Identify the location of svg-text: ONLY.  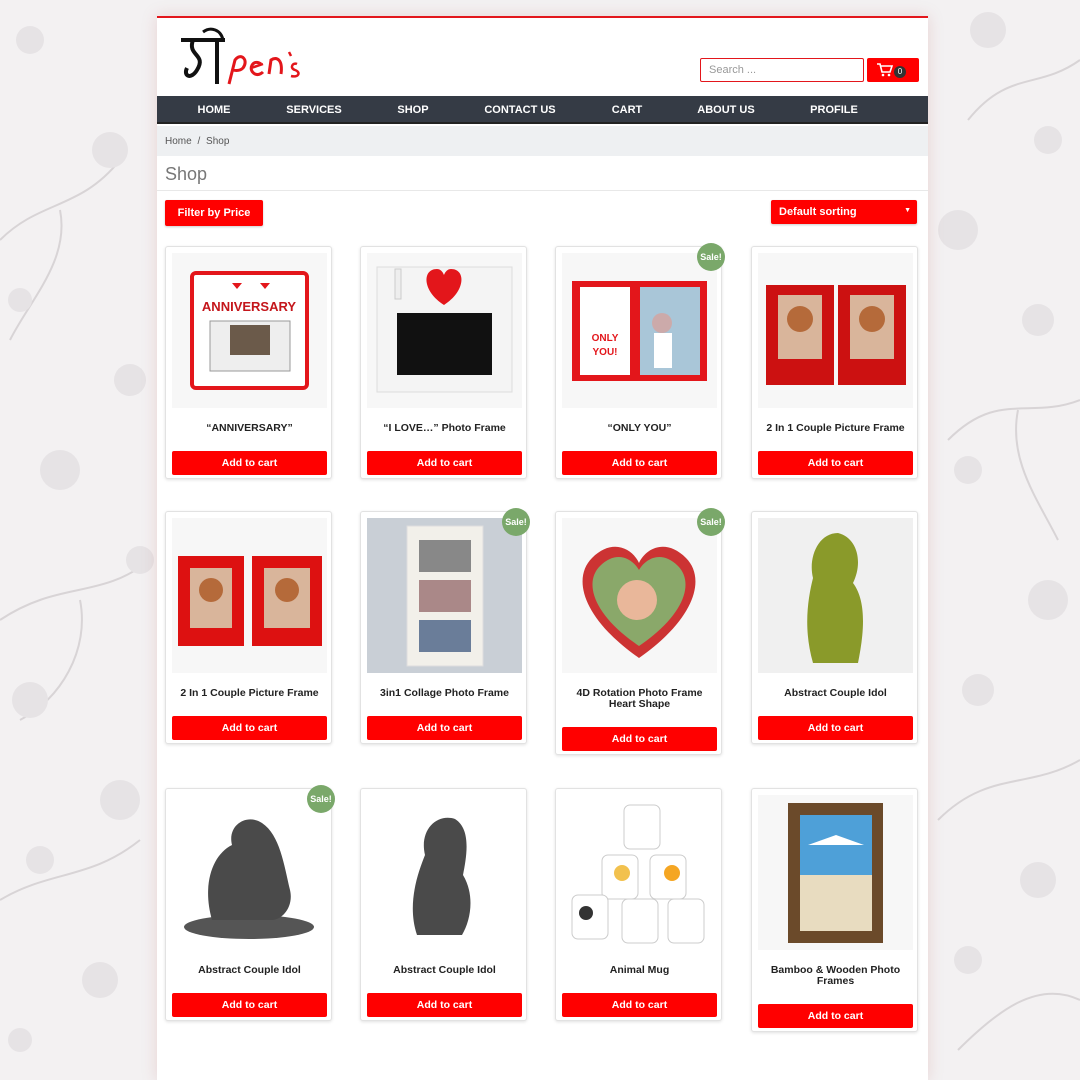
(605, 338).